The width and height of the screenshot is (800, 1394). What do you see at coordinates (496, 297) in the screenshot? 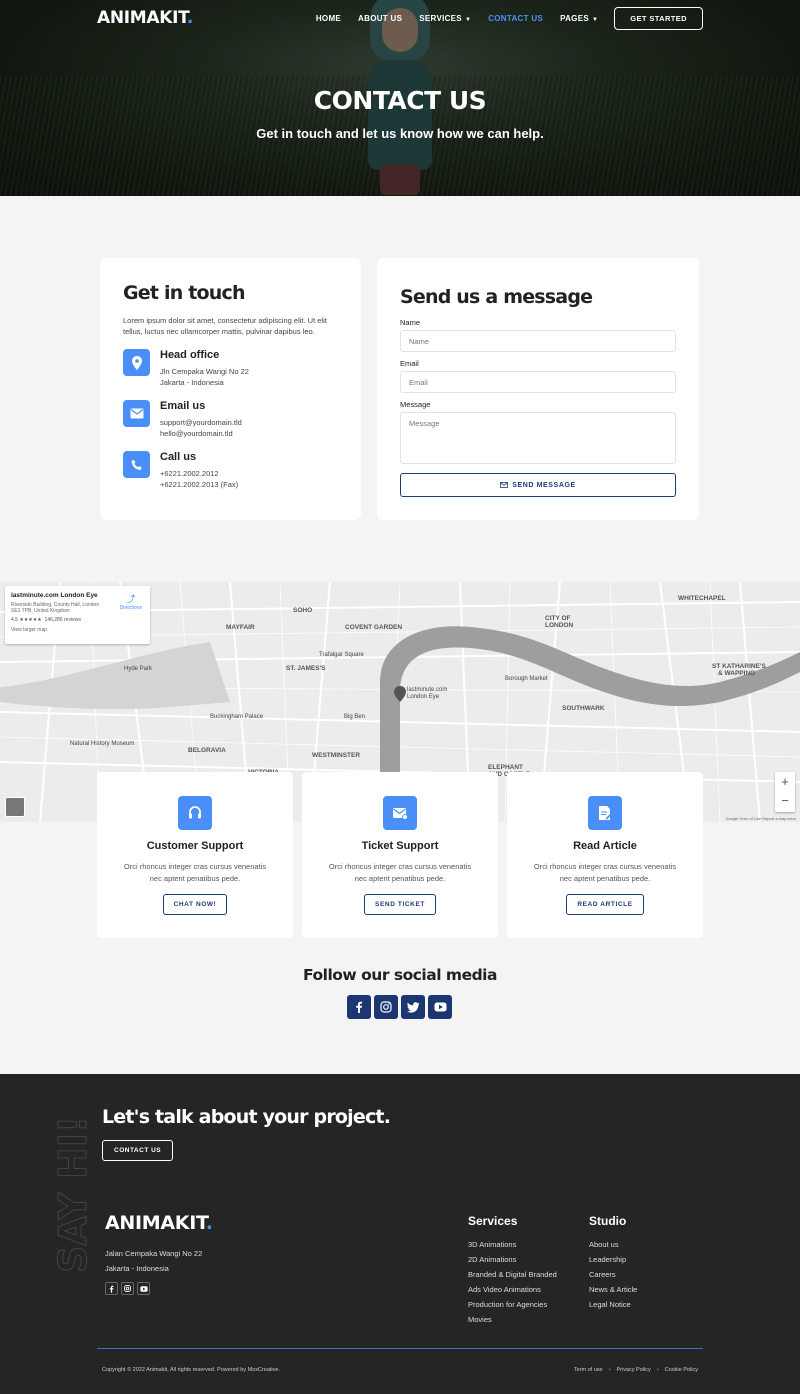
I see `form-title: Send us a message` at bounding box center [496, 297].